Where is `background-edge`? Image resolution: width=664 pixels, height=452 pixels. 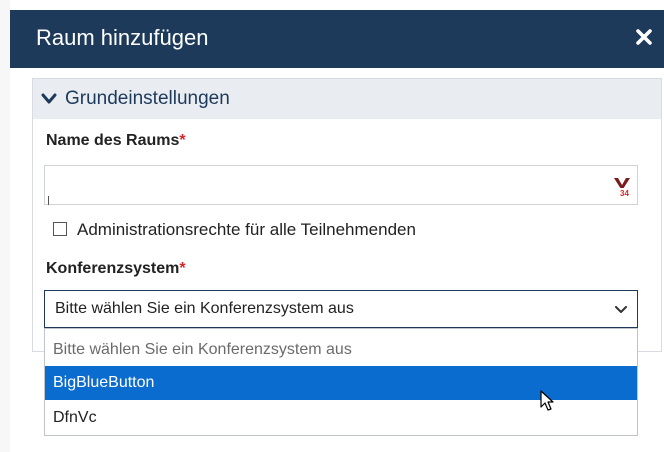 background-edge is located at coordinates (5, 226).